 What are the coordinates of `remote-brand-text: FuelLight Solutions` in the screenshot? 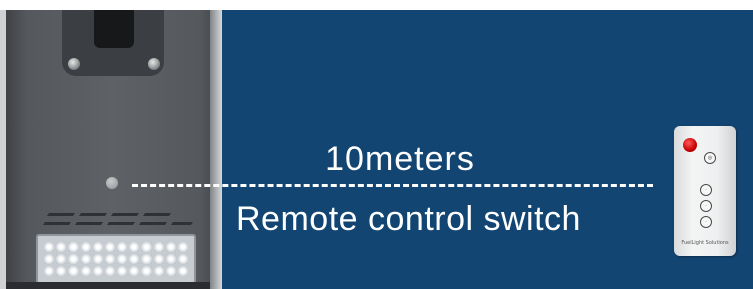 It's located at (705, 243).